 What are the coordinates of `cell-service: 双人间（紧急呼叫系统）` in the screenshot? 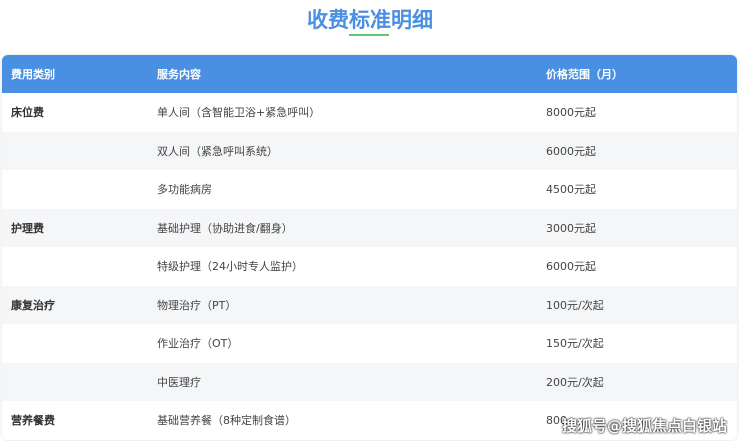 It's located at (217, 151).